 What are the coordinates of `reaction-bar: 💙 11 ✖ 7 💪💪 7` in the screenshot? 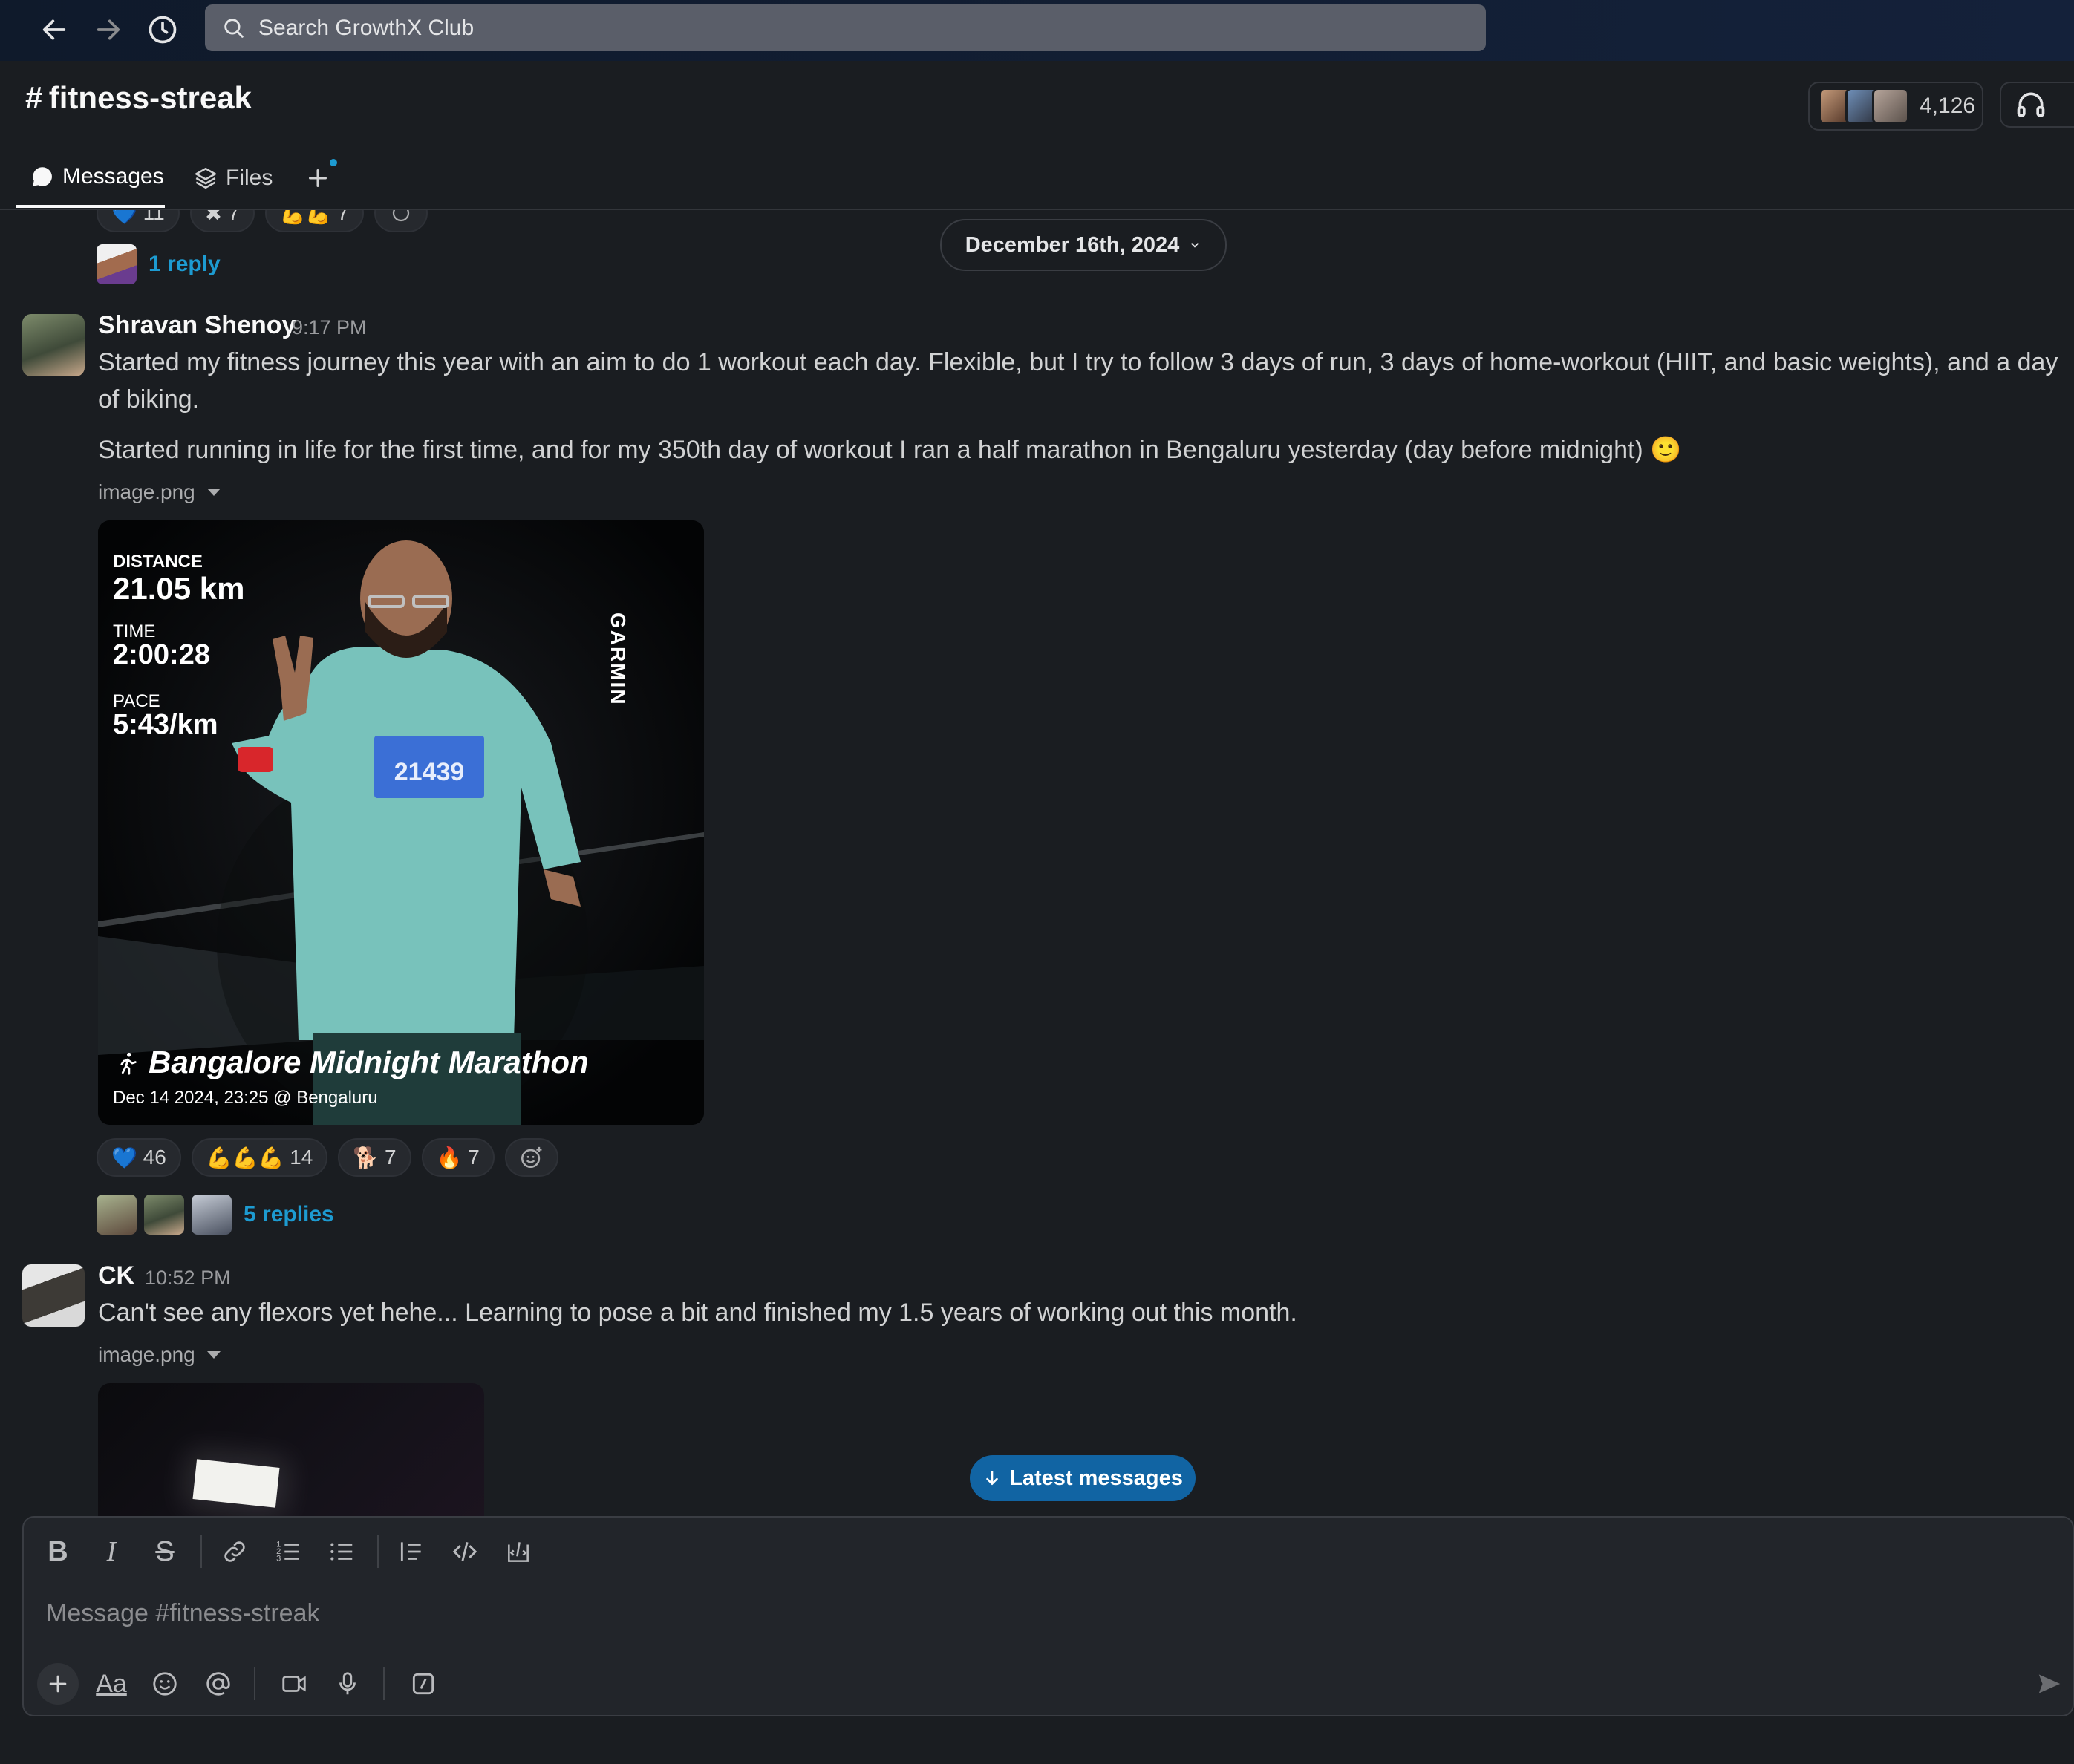 It's located at (262, 221).